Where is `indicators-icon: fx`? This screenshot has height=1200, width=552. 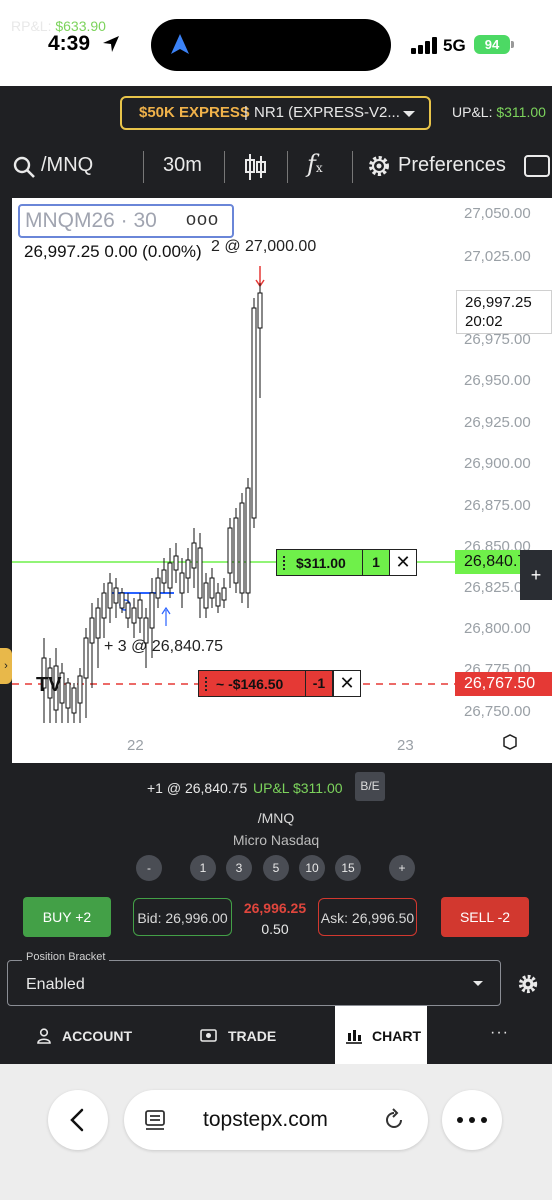 indicators-icon: fx is located at coordinates (315, 164).